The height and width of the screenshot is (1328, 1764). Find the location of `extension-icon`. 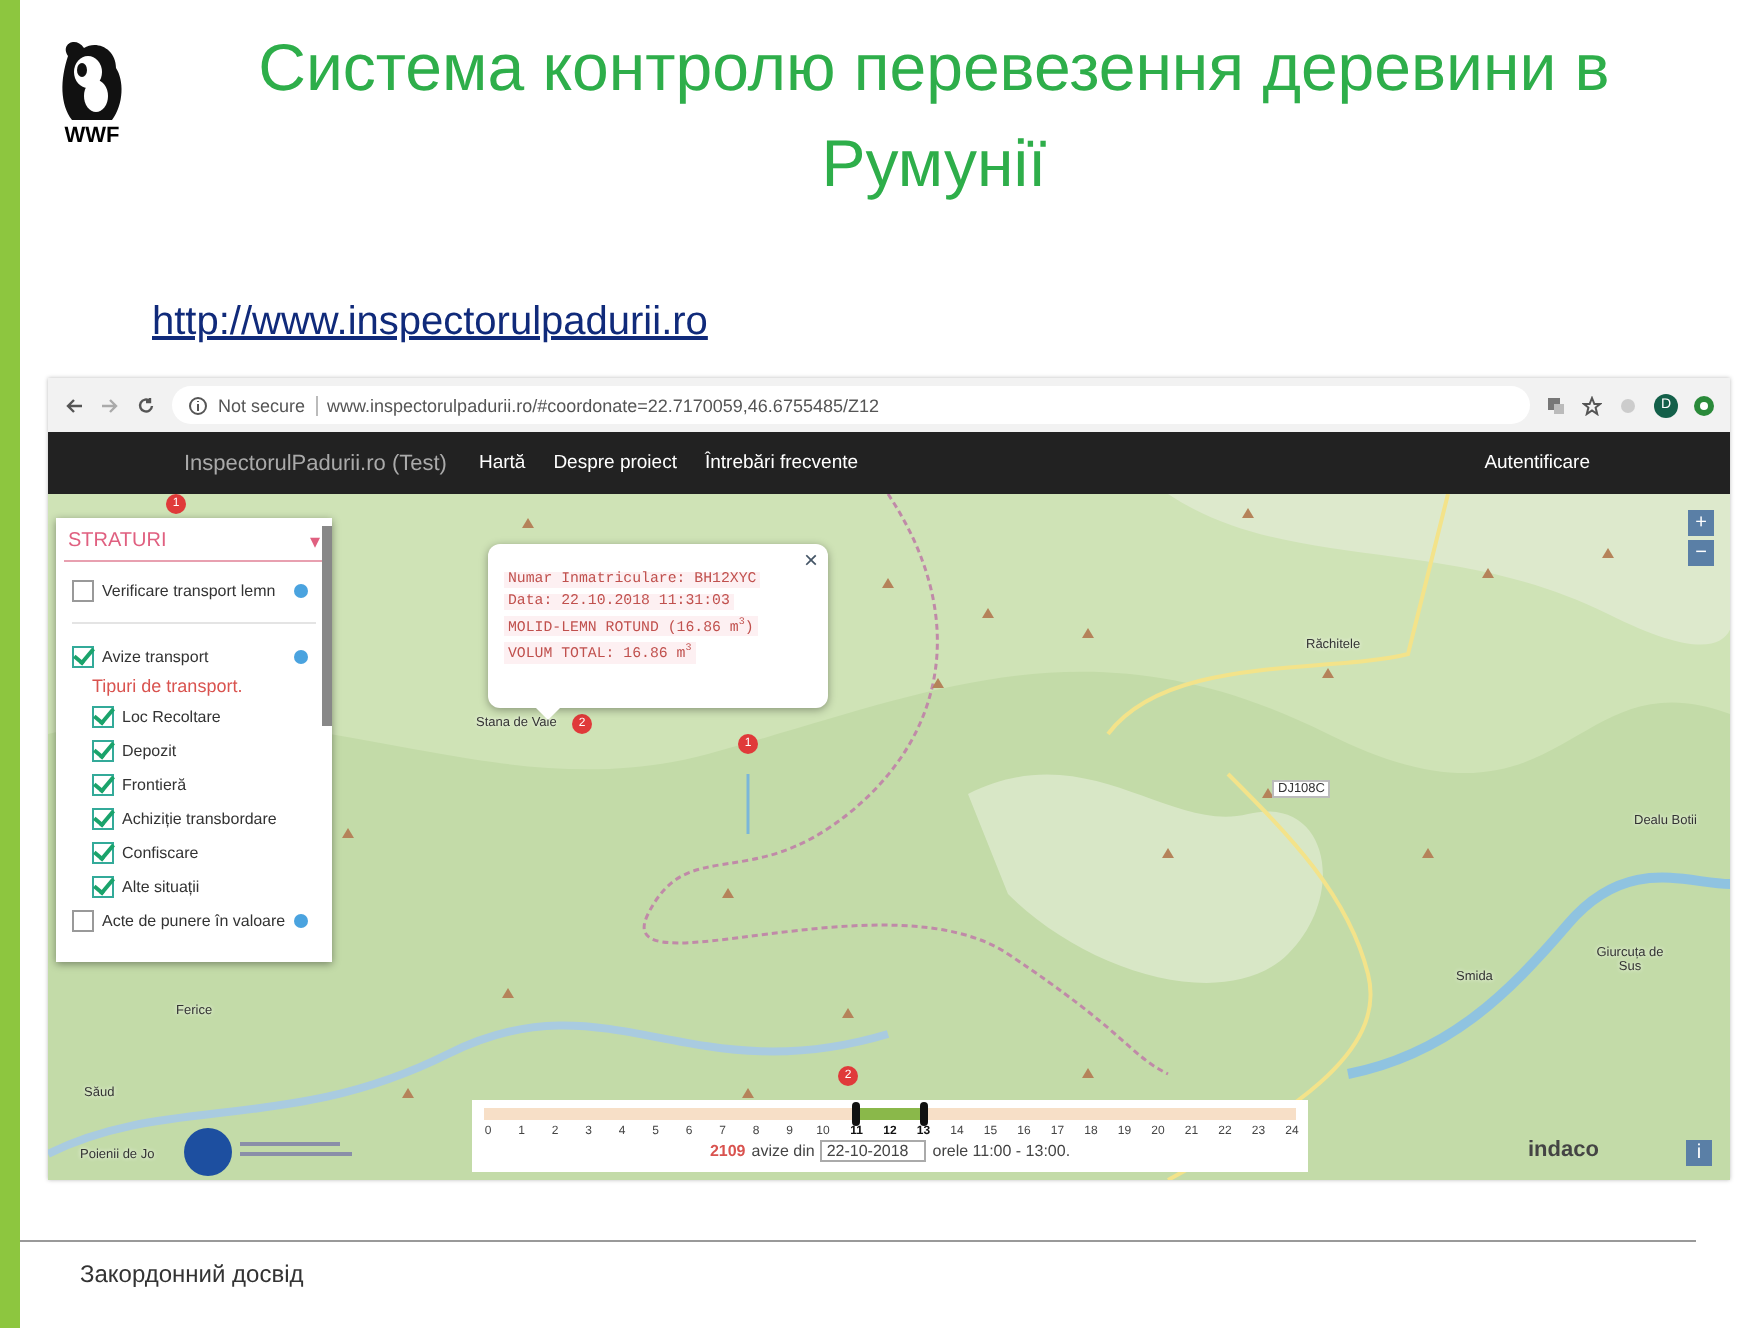

extension-icon is located at coordinates (1704, 405).